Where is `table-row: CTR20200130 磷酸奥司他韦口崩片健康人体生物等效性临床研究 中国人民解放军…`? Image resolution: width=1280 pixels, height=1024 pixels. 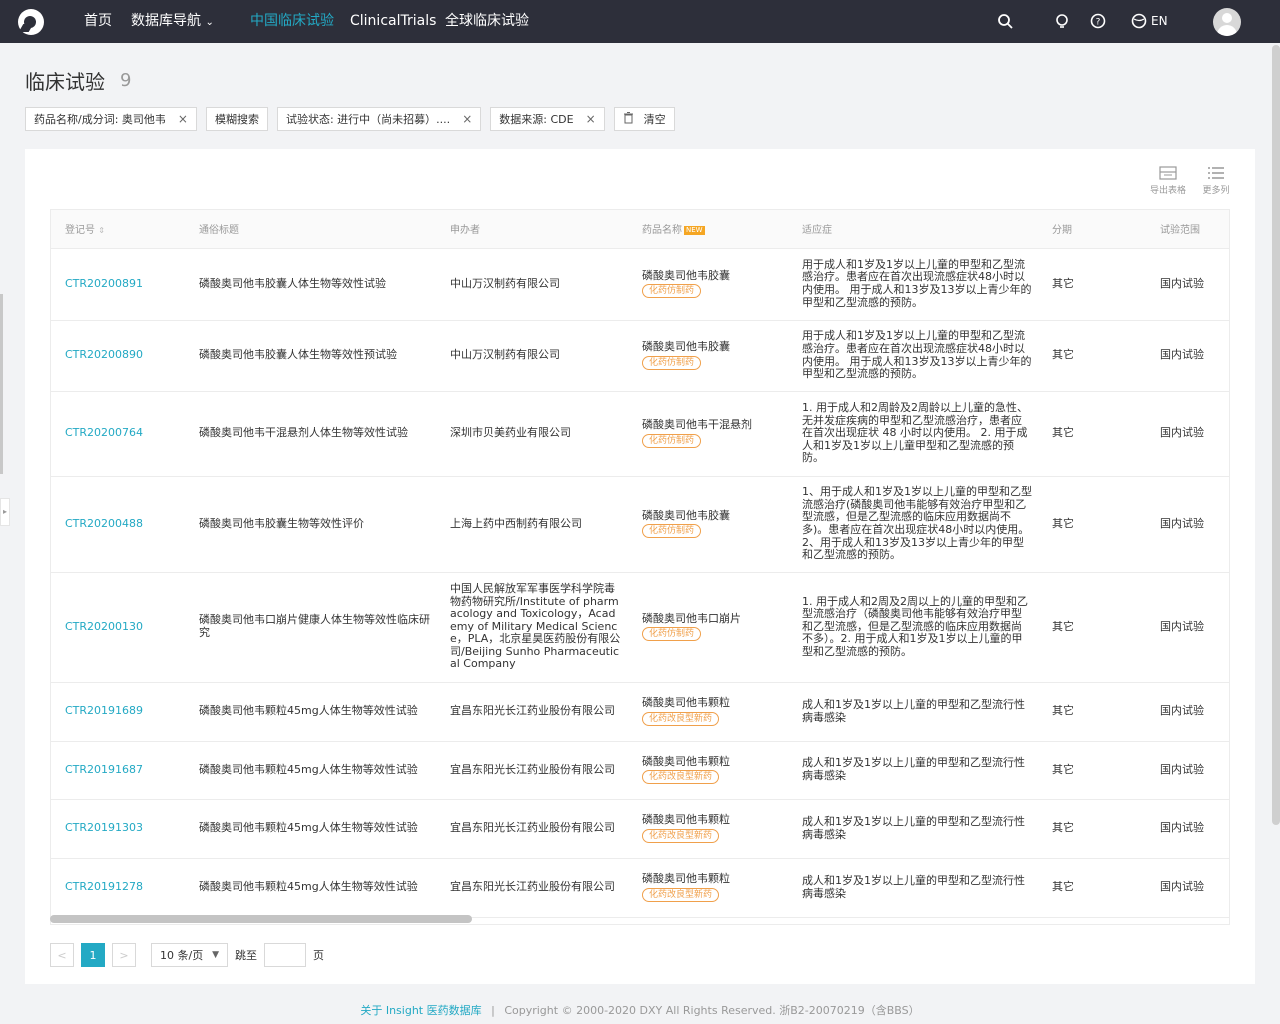 table-row: CTR20200130 磷酸奥司他韦口崩片健康人体生物等效性临床研究 中国人民解放军… is located at coordinates (640, 627).